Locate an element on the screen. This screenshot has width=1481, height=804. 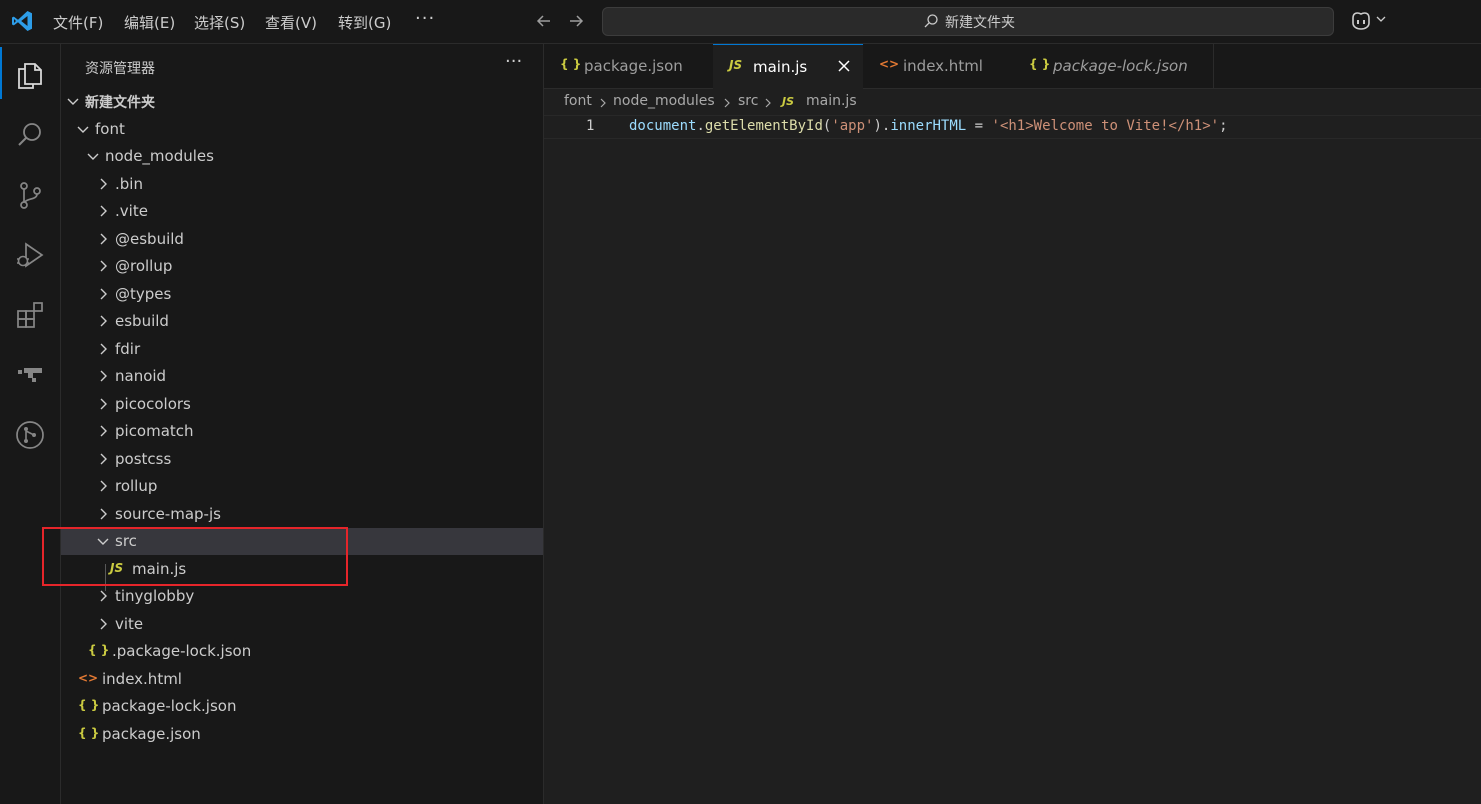
tree-item-label: fdir is located at coordinates (128, 348).